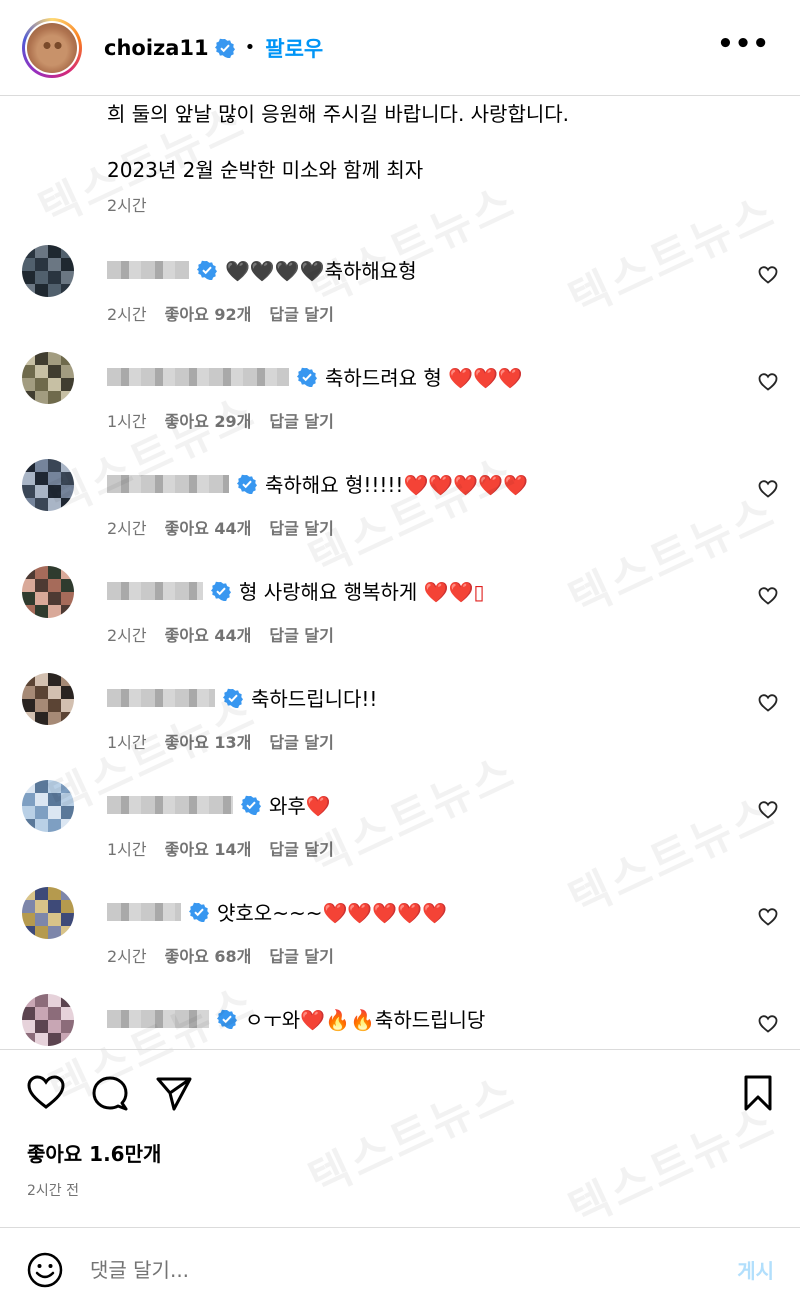 The height and width of the screenshot is (1311, 800). Describe the element at coordinates (400, 833) in the screenshot. I see `comment-row: 와후❤️ 1시간 좋아요 14개 답글 달기` at that location.